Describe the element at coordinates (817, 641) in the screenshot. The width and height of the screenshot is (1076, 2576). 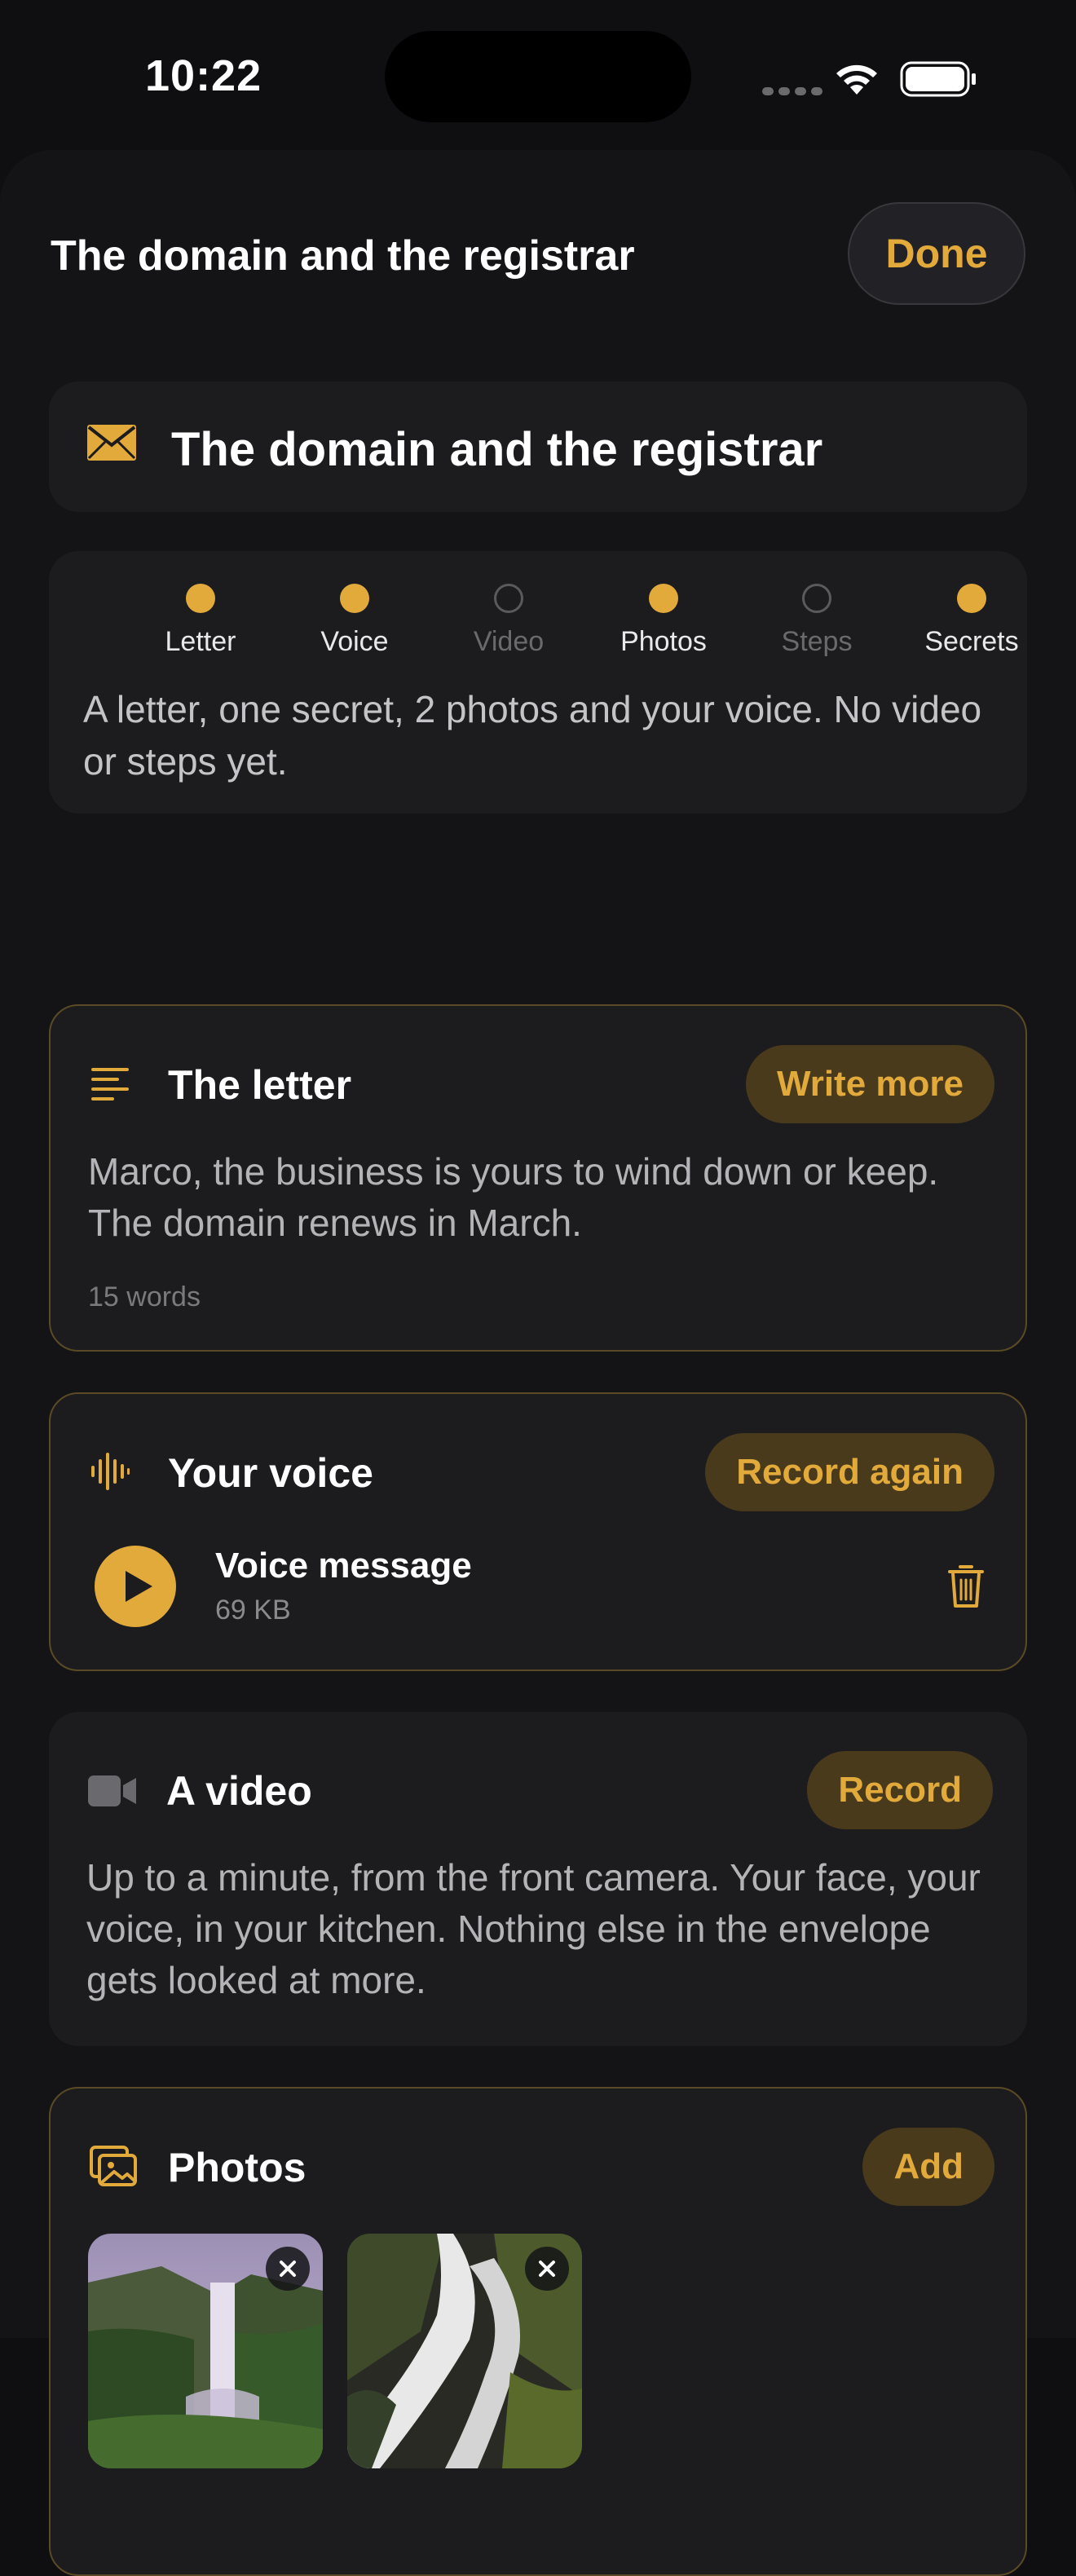
I see `status-label: Steps` at that location.